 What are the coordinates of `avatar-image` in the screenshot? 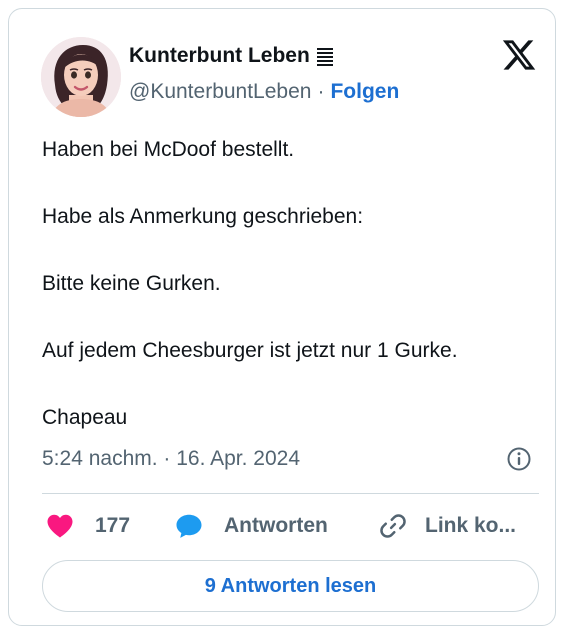 It's located at (81, 77).